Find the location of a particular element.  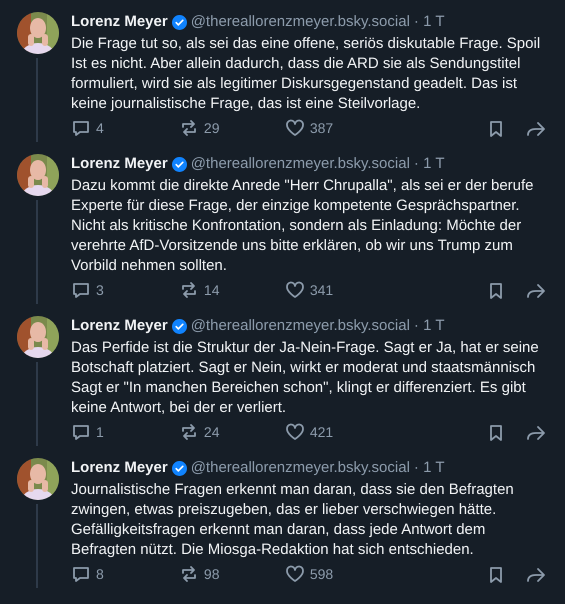

like-button: 341 is located at coordinates (309, 290).